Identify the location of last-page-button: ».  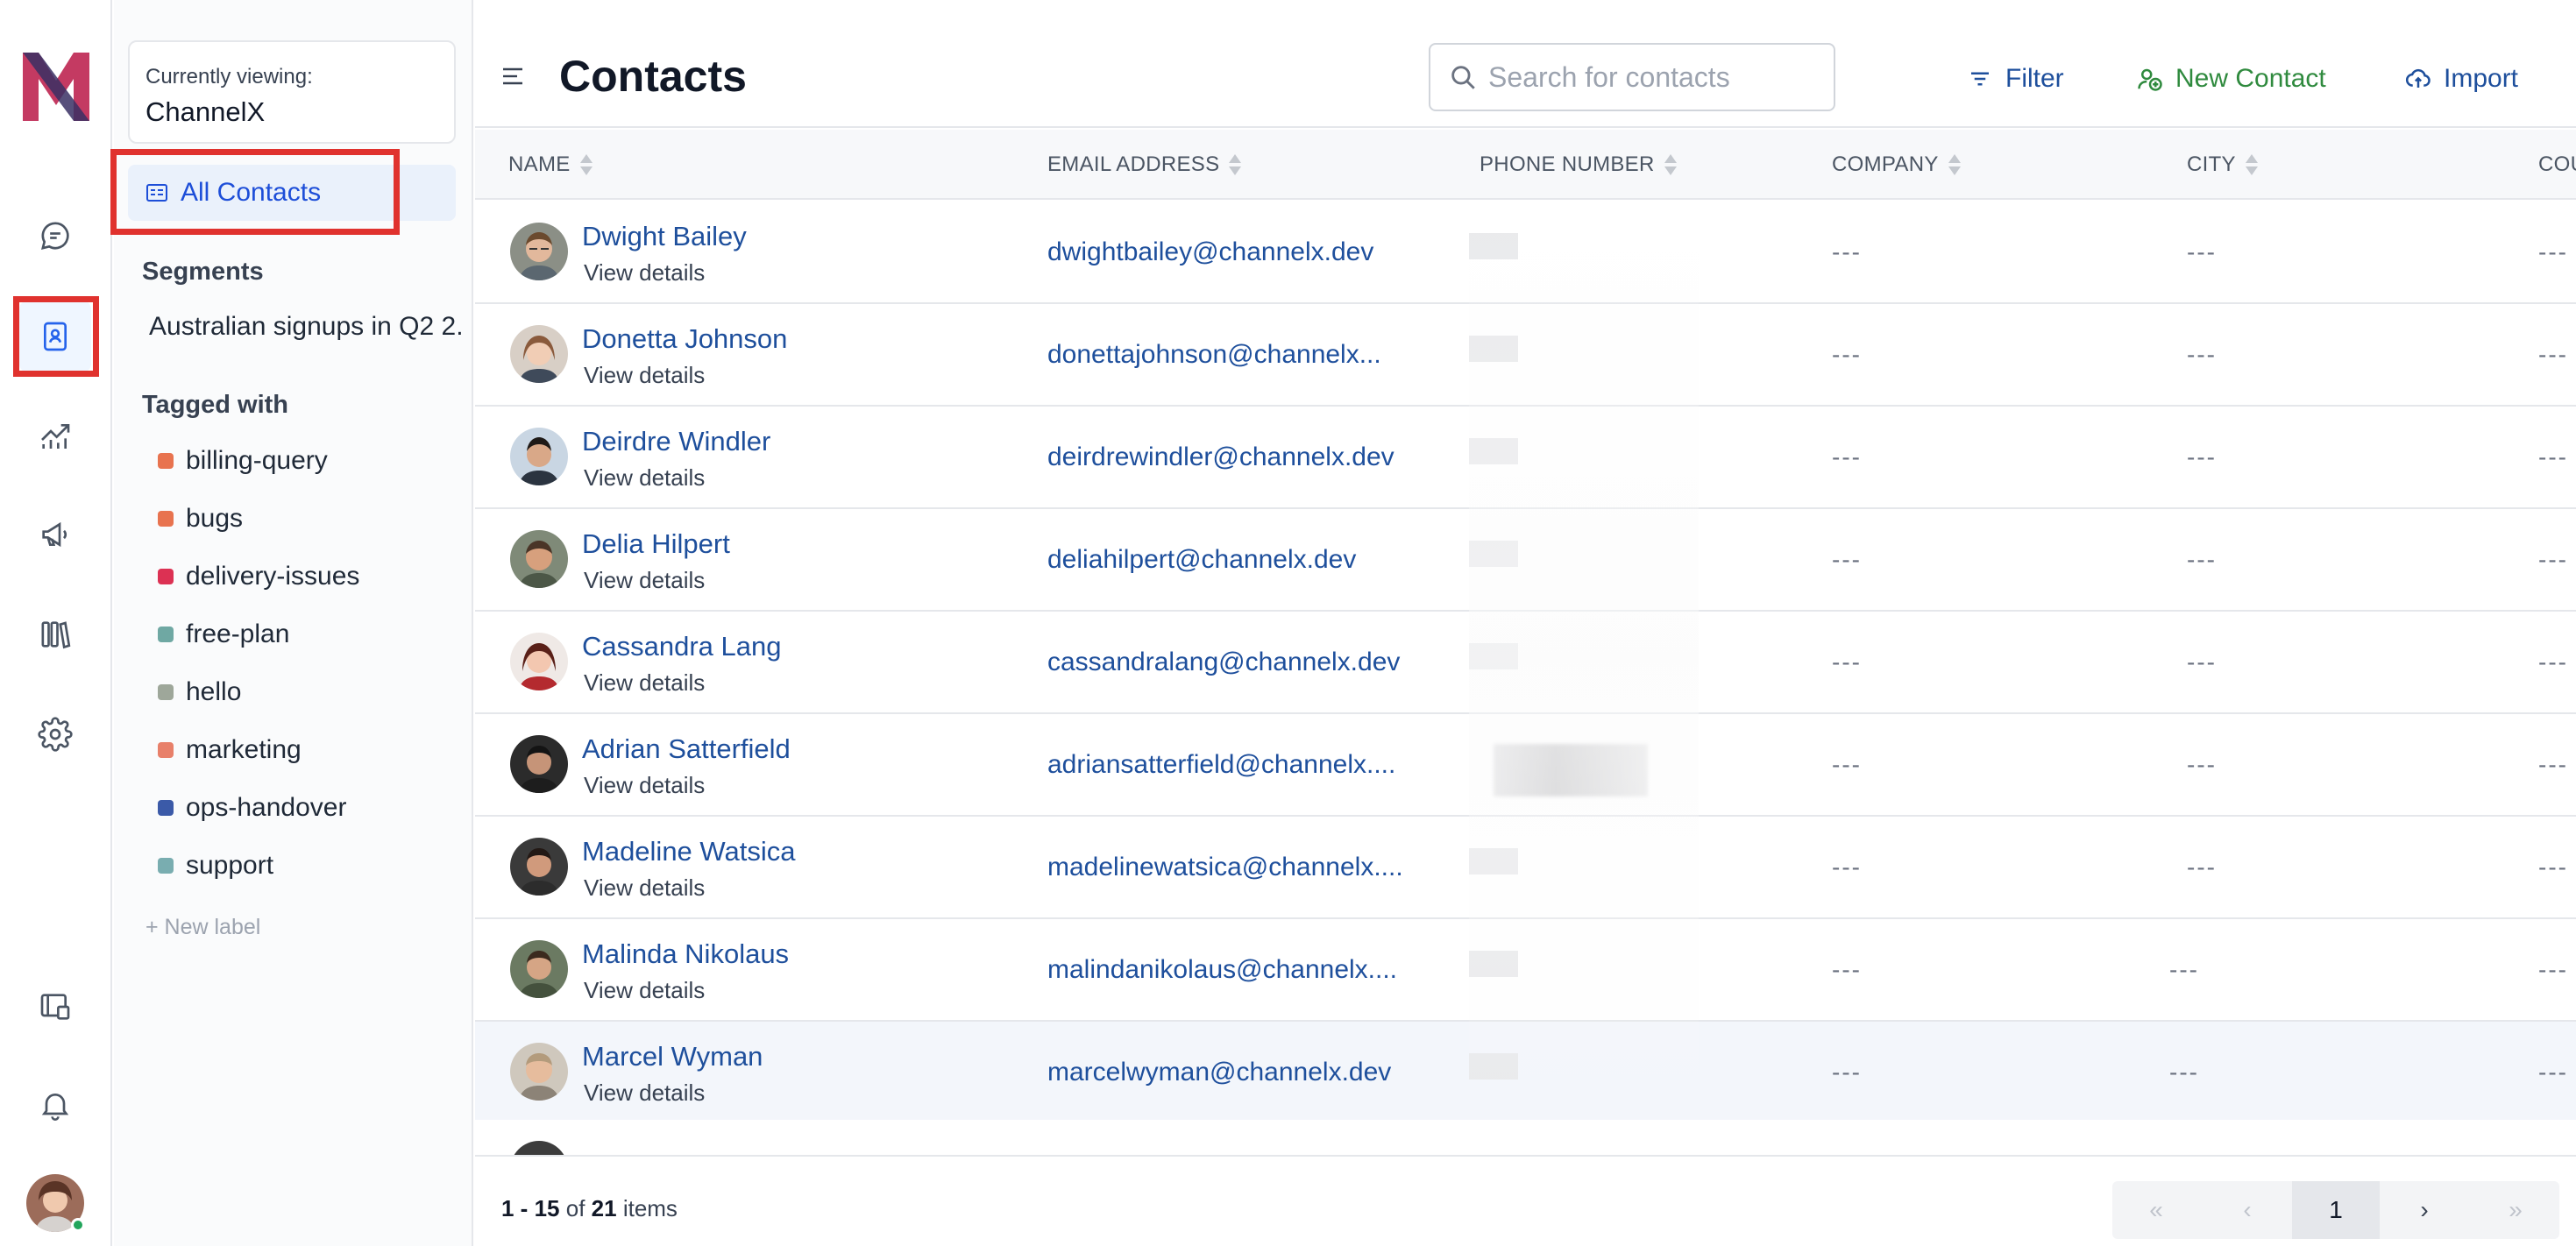
(2515, 1210).